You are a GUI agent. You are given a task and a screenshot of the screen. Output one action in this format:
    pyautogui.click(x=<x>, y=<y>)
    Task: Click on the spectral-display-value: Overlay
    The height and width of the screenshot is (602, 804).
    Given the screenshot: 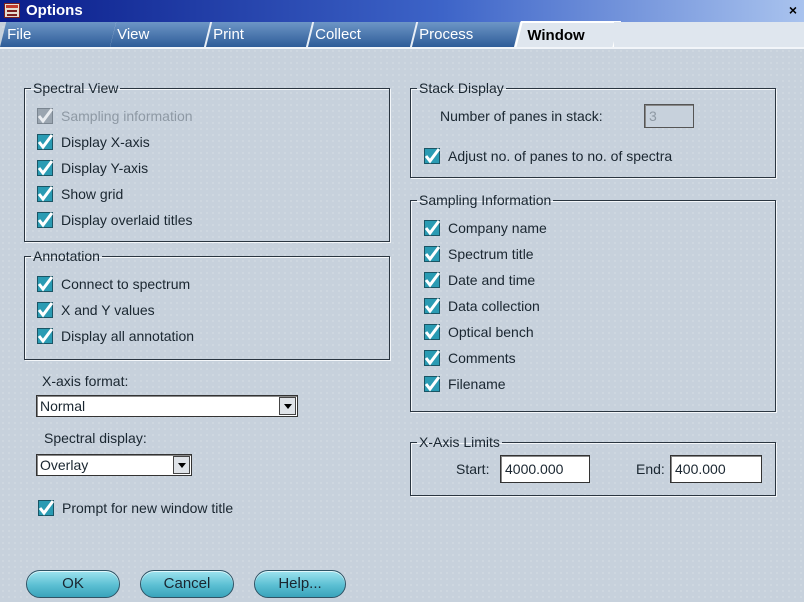 What is the action you would take?
    pyautogui.click(x=64, y=465)
    